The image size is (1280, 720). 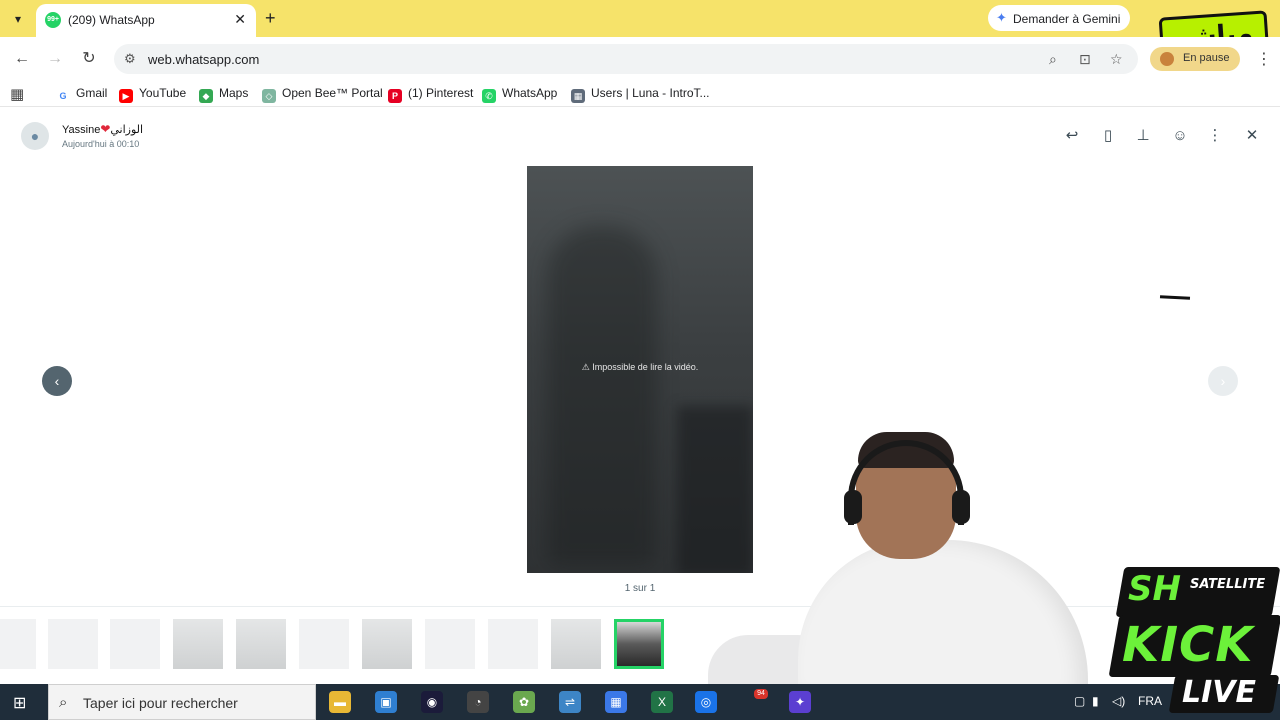 What do you see at coordinates (662, 702) in the screenshot?
I see `excel-icon: X` at bounding box center [662, 702].